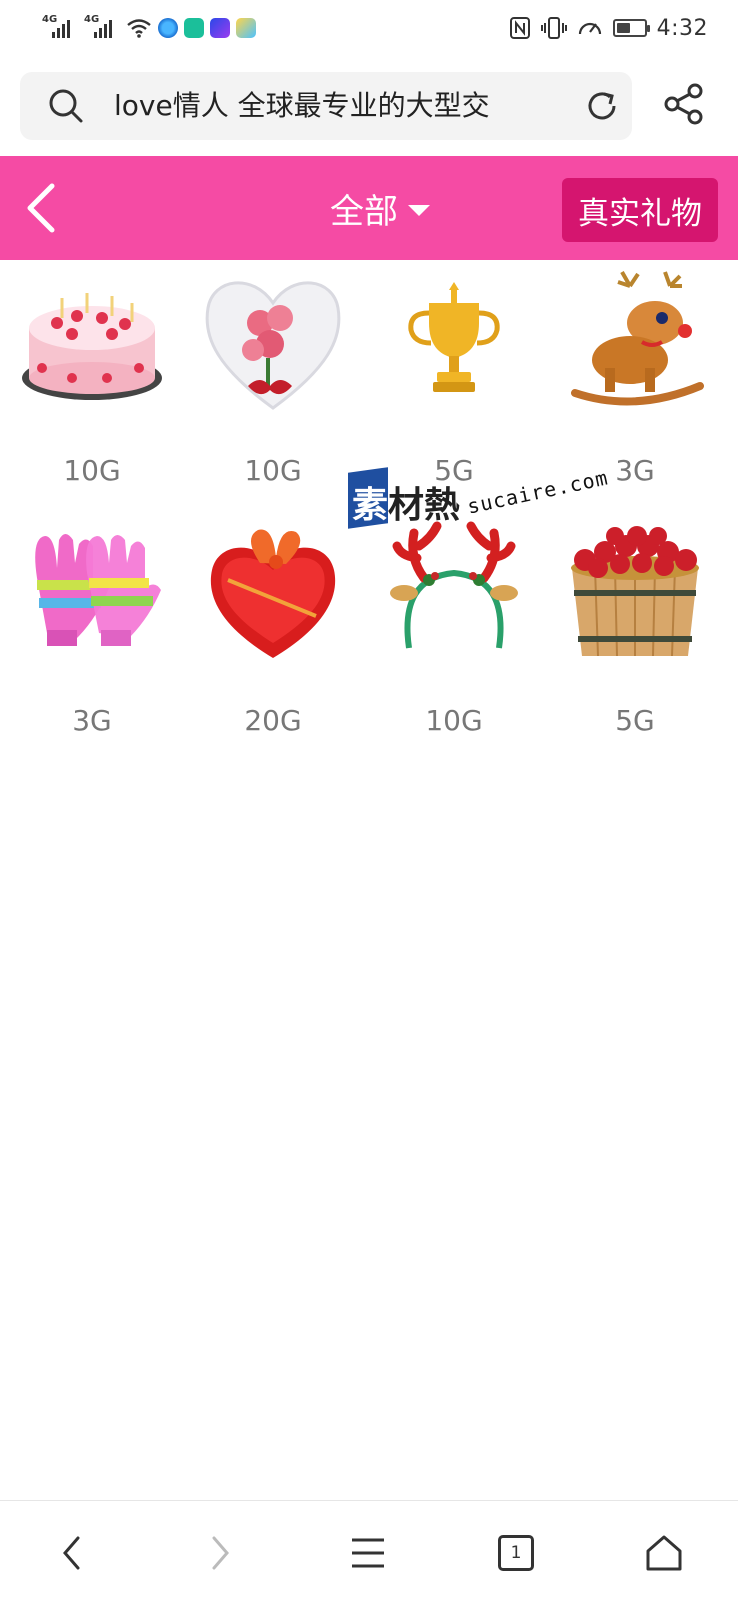 Image resolution: width=738 pixels, height=1600 pixels. I want to click on antler-headband-icon, so click(454, 585).